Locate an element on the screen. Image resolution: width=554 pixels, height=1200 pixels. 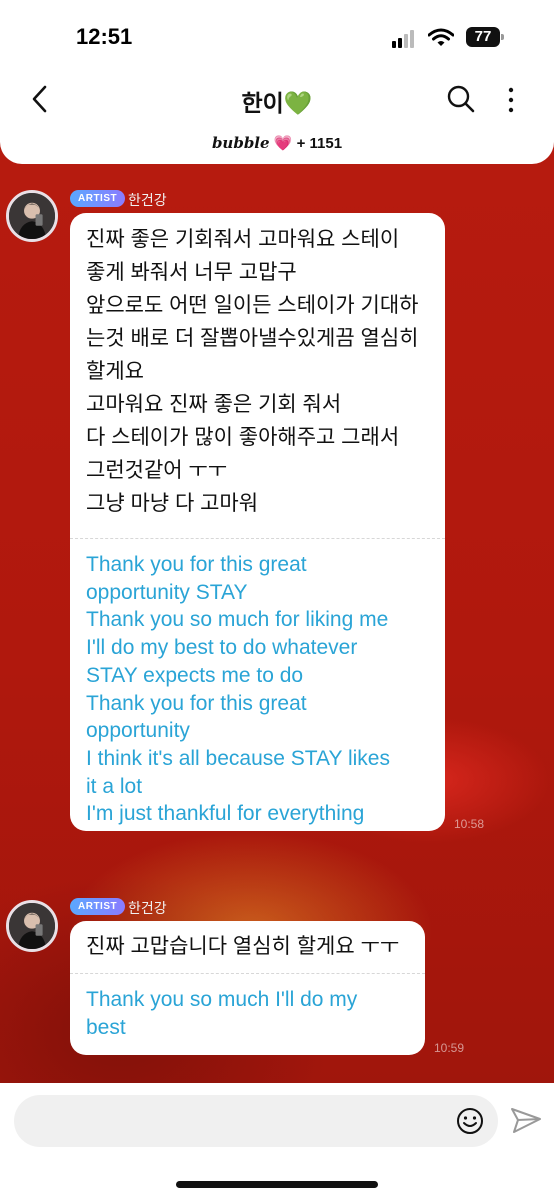
bubble-subscribers: bubble 💗 + 1151 is located at coordinates (277, 143).